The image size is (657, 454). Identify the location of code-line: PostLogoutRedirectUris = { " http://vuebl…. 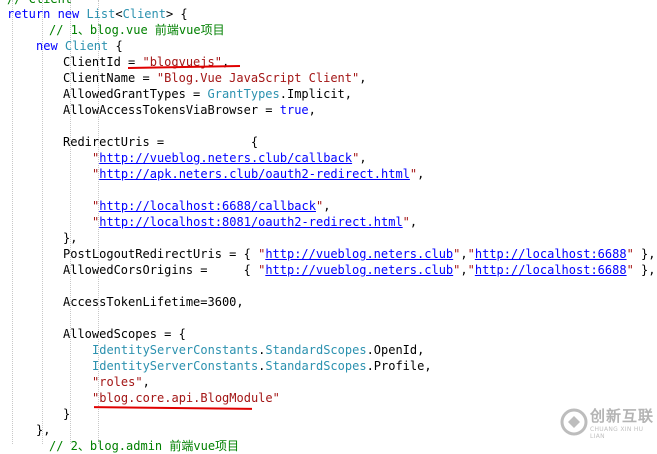
(359, 254).